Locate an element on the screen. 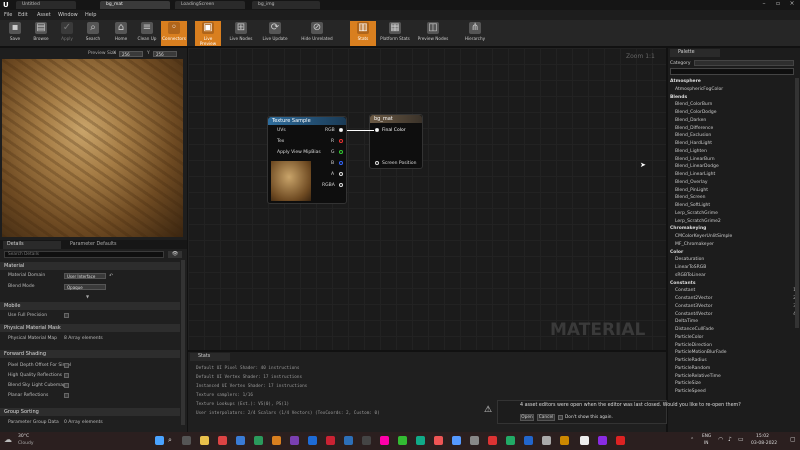  tab-bg-img: bg_img is located at coordinates (286, 5).